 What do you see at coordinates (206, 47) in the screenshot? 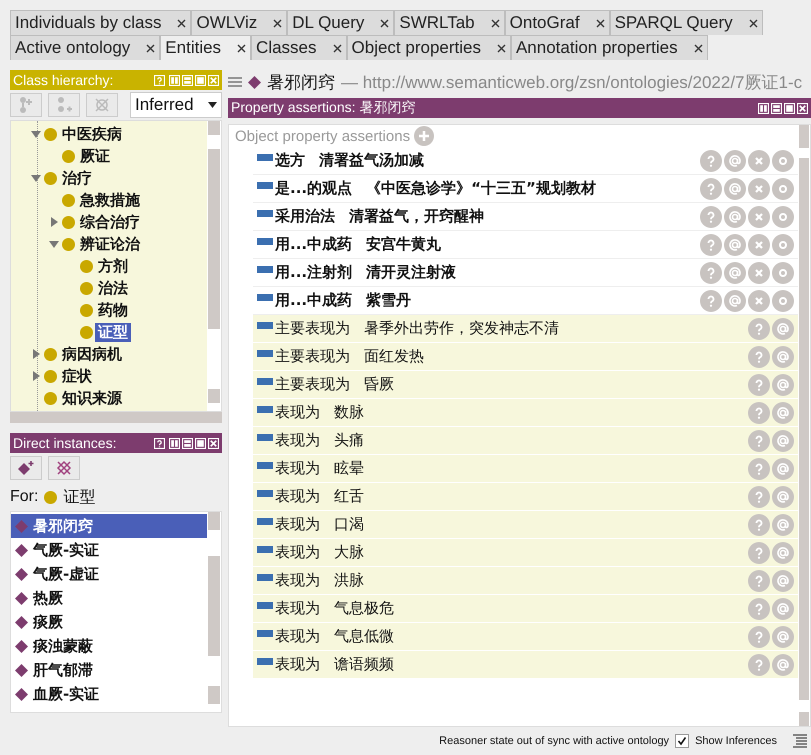
I see `tab: Entities` at bounding box center [206, 47].